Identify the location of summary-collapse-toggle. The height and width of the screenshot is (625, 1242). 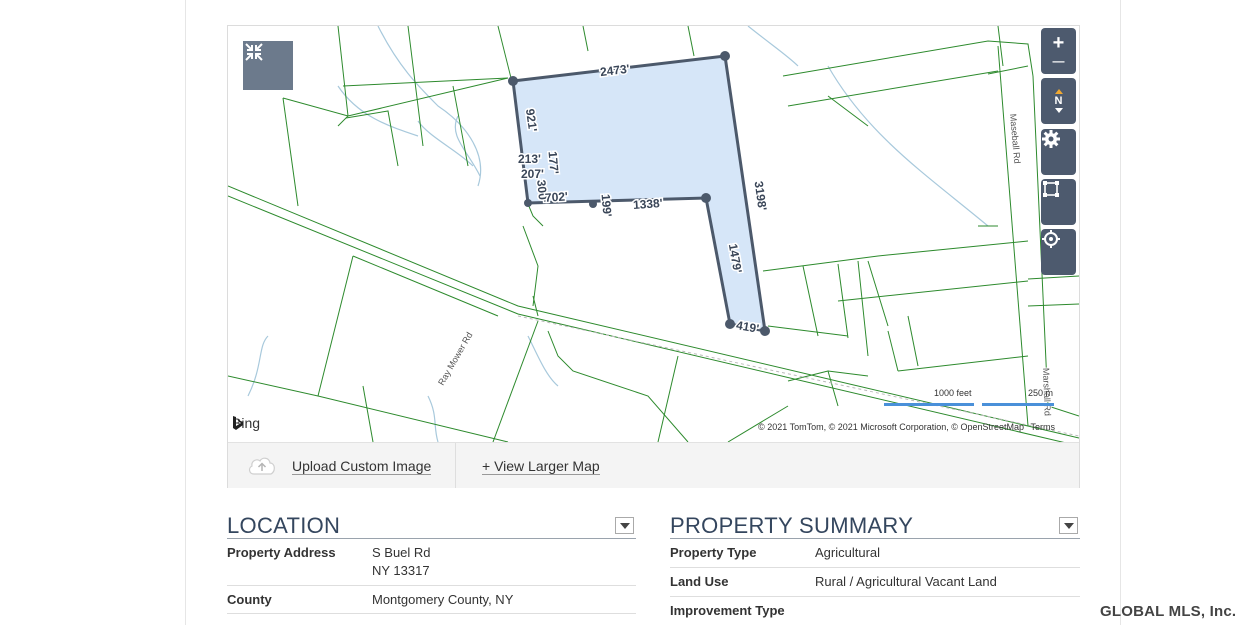
(1068, 525).